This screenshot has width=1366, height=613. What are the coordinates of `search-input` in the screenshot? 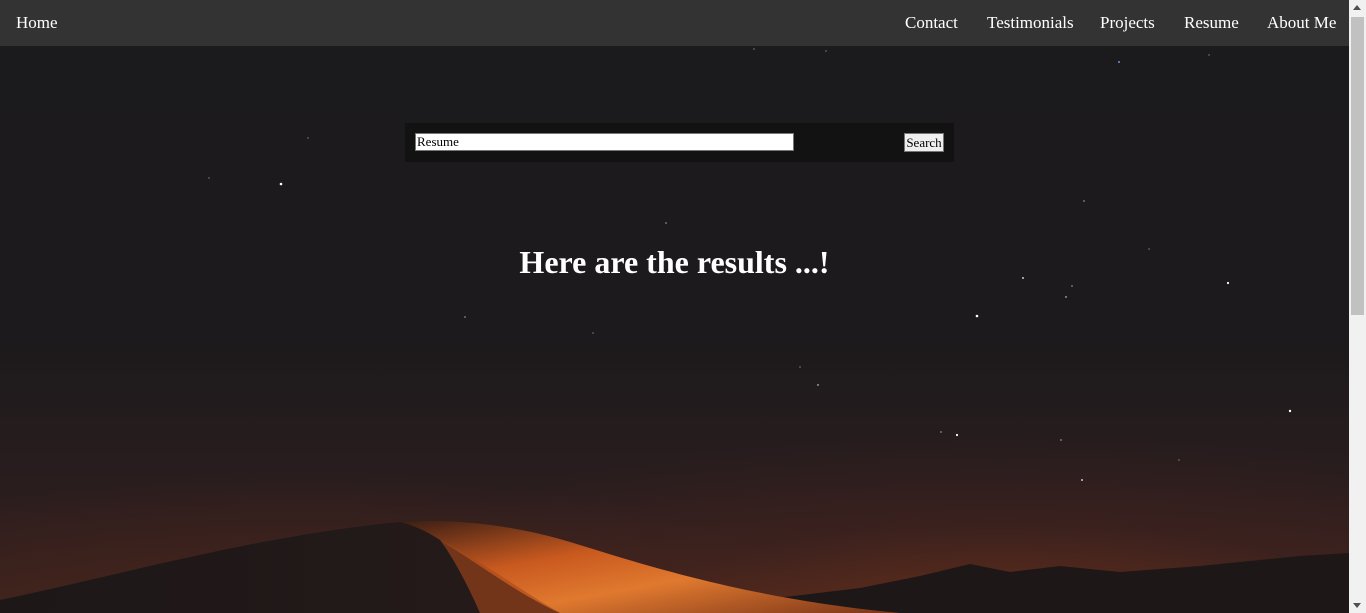 It's located at (604, 142).